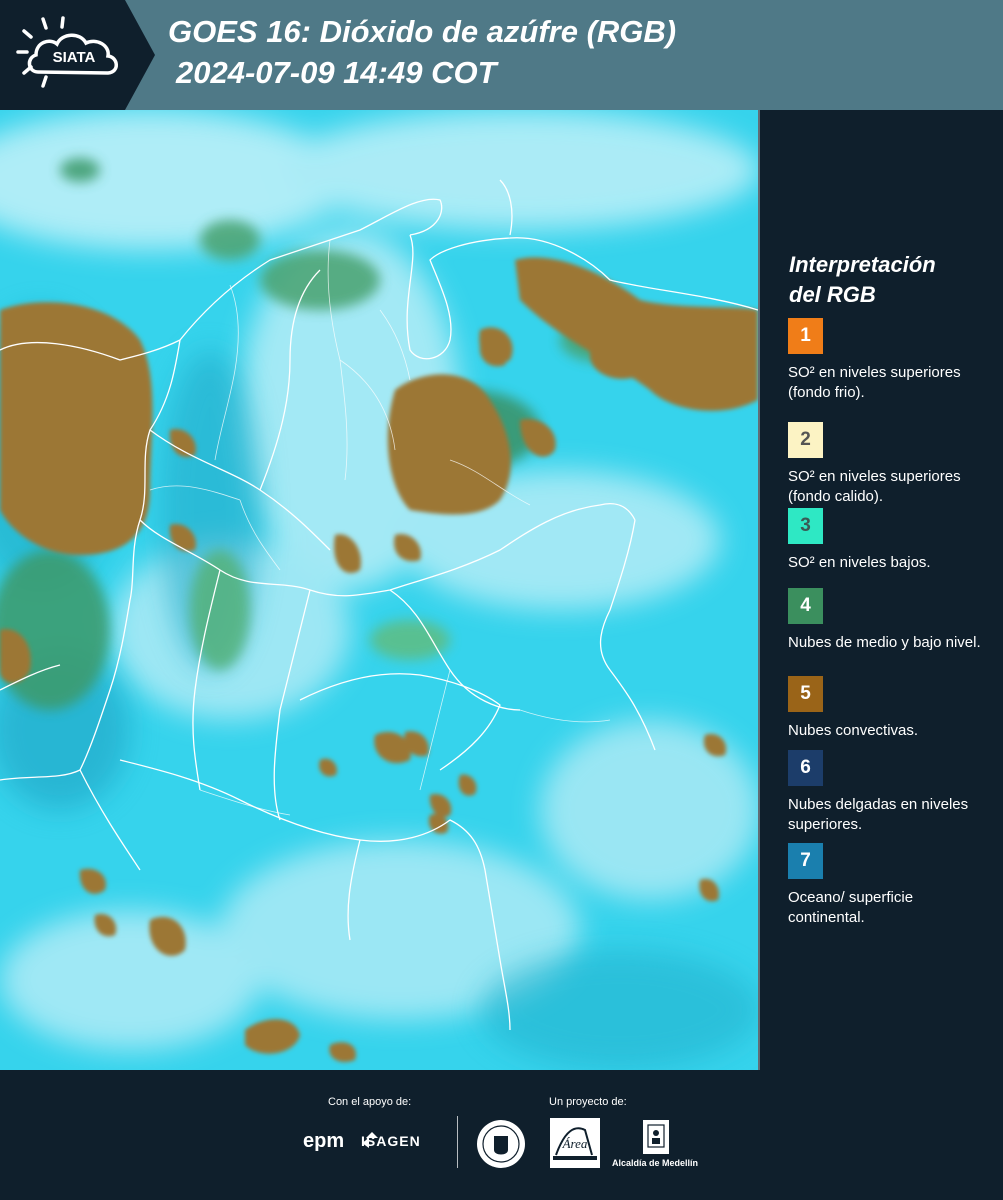  What do you see at coordinates (890, 792) in the screenshot?
I see `legend-item-6: 6 Nubes delgadas en niveles superiores.` at bounding box center [890, 792].